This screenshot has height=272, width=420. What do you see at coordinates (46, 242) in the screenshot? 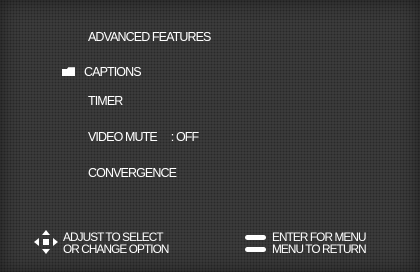
I see `four-way-arrows-icon` at bounding box center [46, 242].